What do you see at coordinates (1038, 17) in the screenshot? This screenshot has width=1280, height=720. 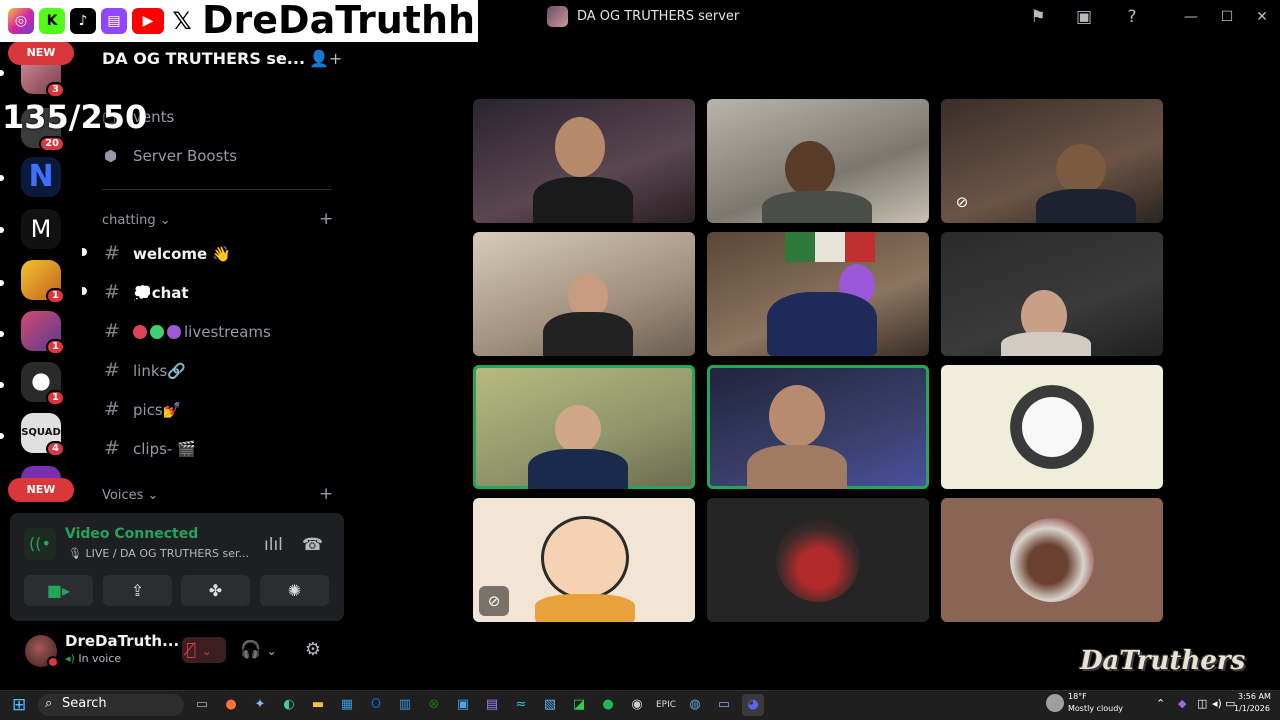 I see `flag-icon: ⚑` at bounding box center [1038, 17].